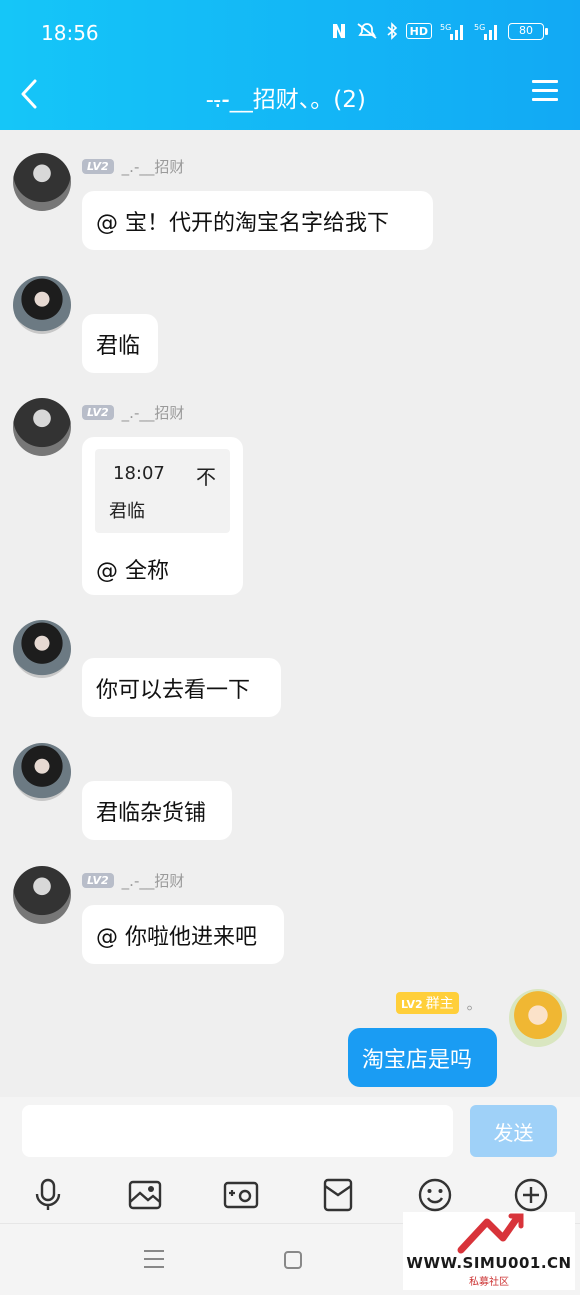 The image size is (580, 1295). What do you see at coordinates (48, 1195) in the screenshot?
I see `mic-icon` at bounding box center [48, 1195].